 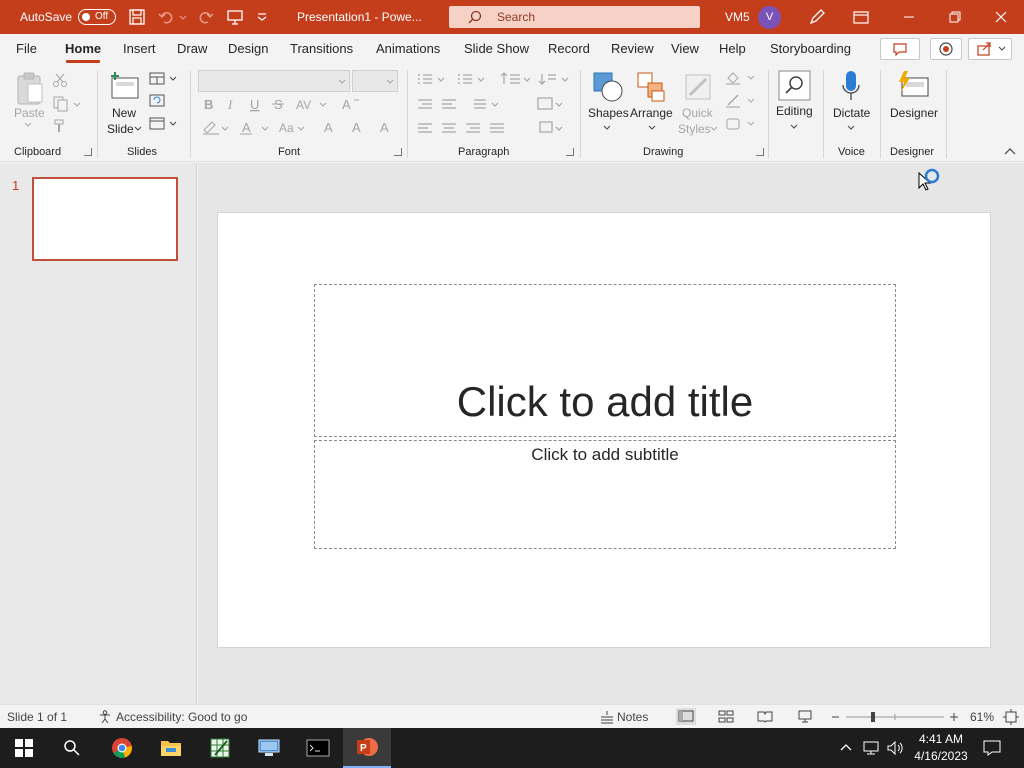 I want to click on subtitle-placeholder: Click to add subtitle, so click(x=605, y=494).